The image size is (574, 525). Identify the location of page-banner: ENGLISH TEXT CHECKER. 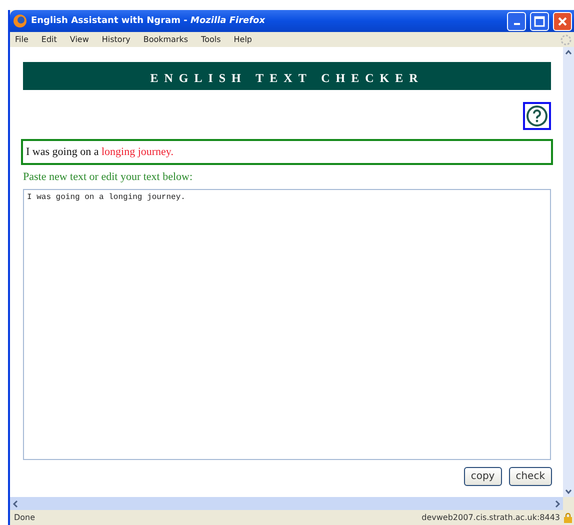
(287, 76).